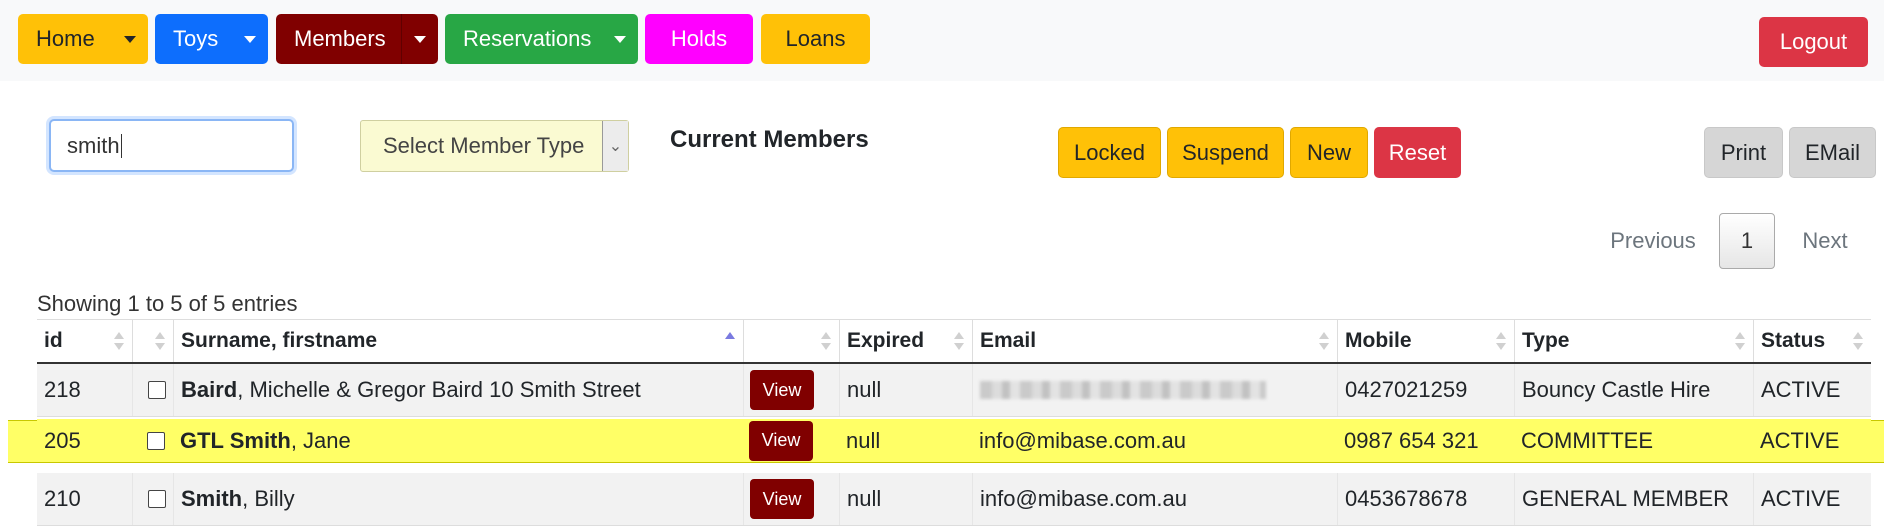 This screenshot has width=1884, height=526. Describe the element at coordinates (65, 38) in the screenshot. I see `home-label: Home` at that location.